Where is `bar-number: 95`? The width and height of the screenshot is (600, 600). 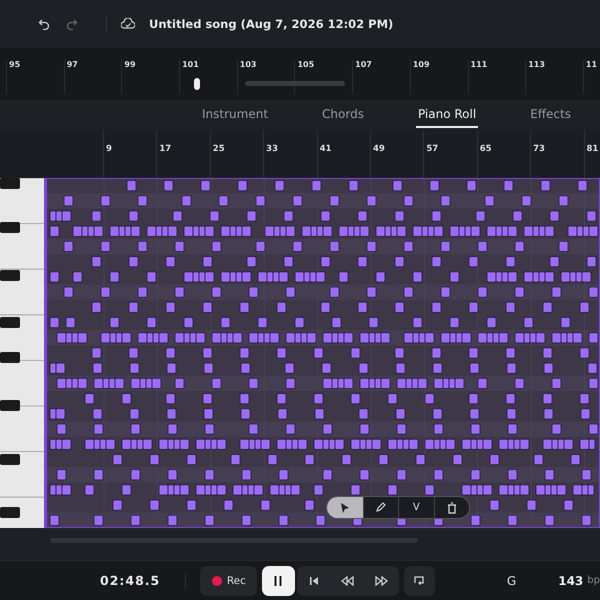
bar-number: 95 is located at coordinates (35, 77).